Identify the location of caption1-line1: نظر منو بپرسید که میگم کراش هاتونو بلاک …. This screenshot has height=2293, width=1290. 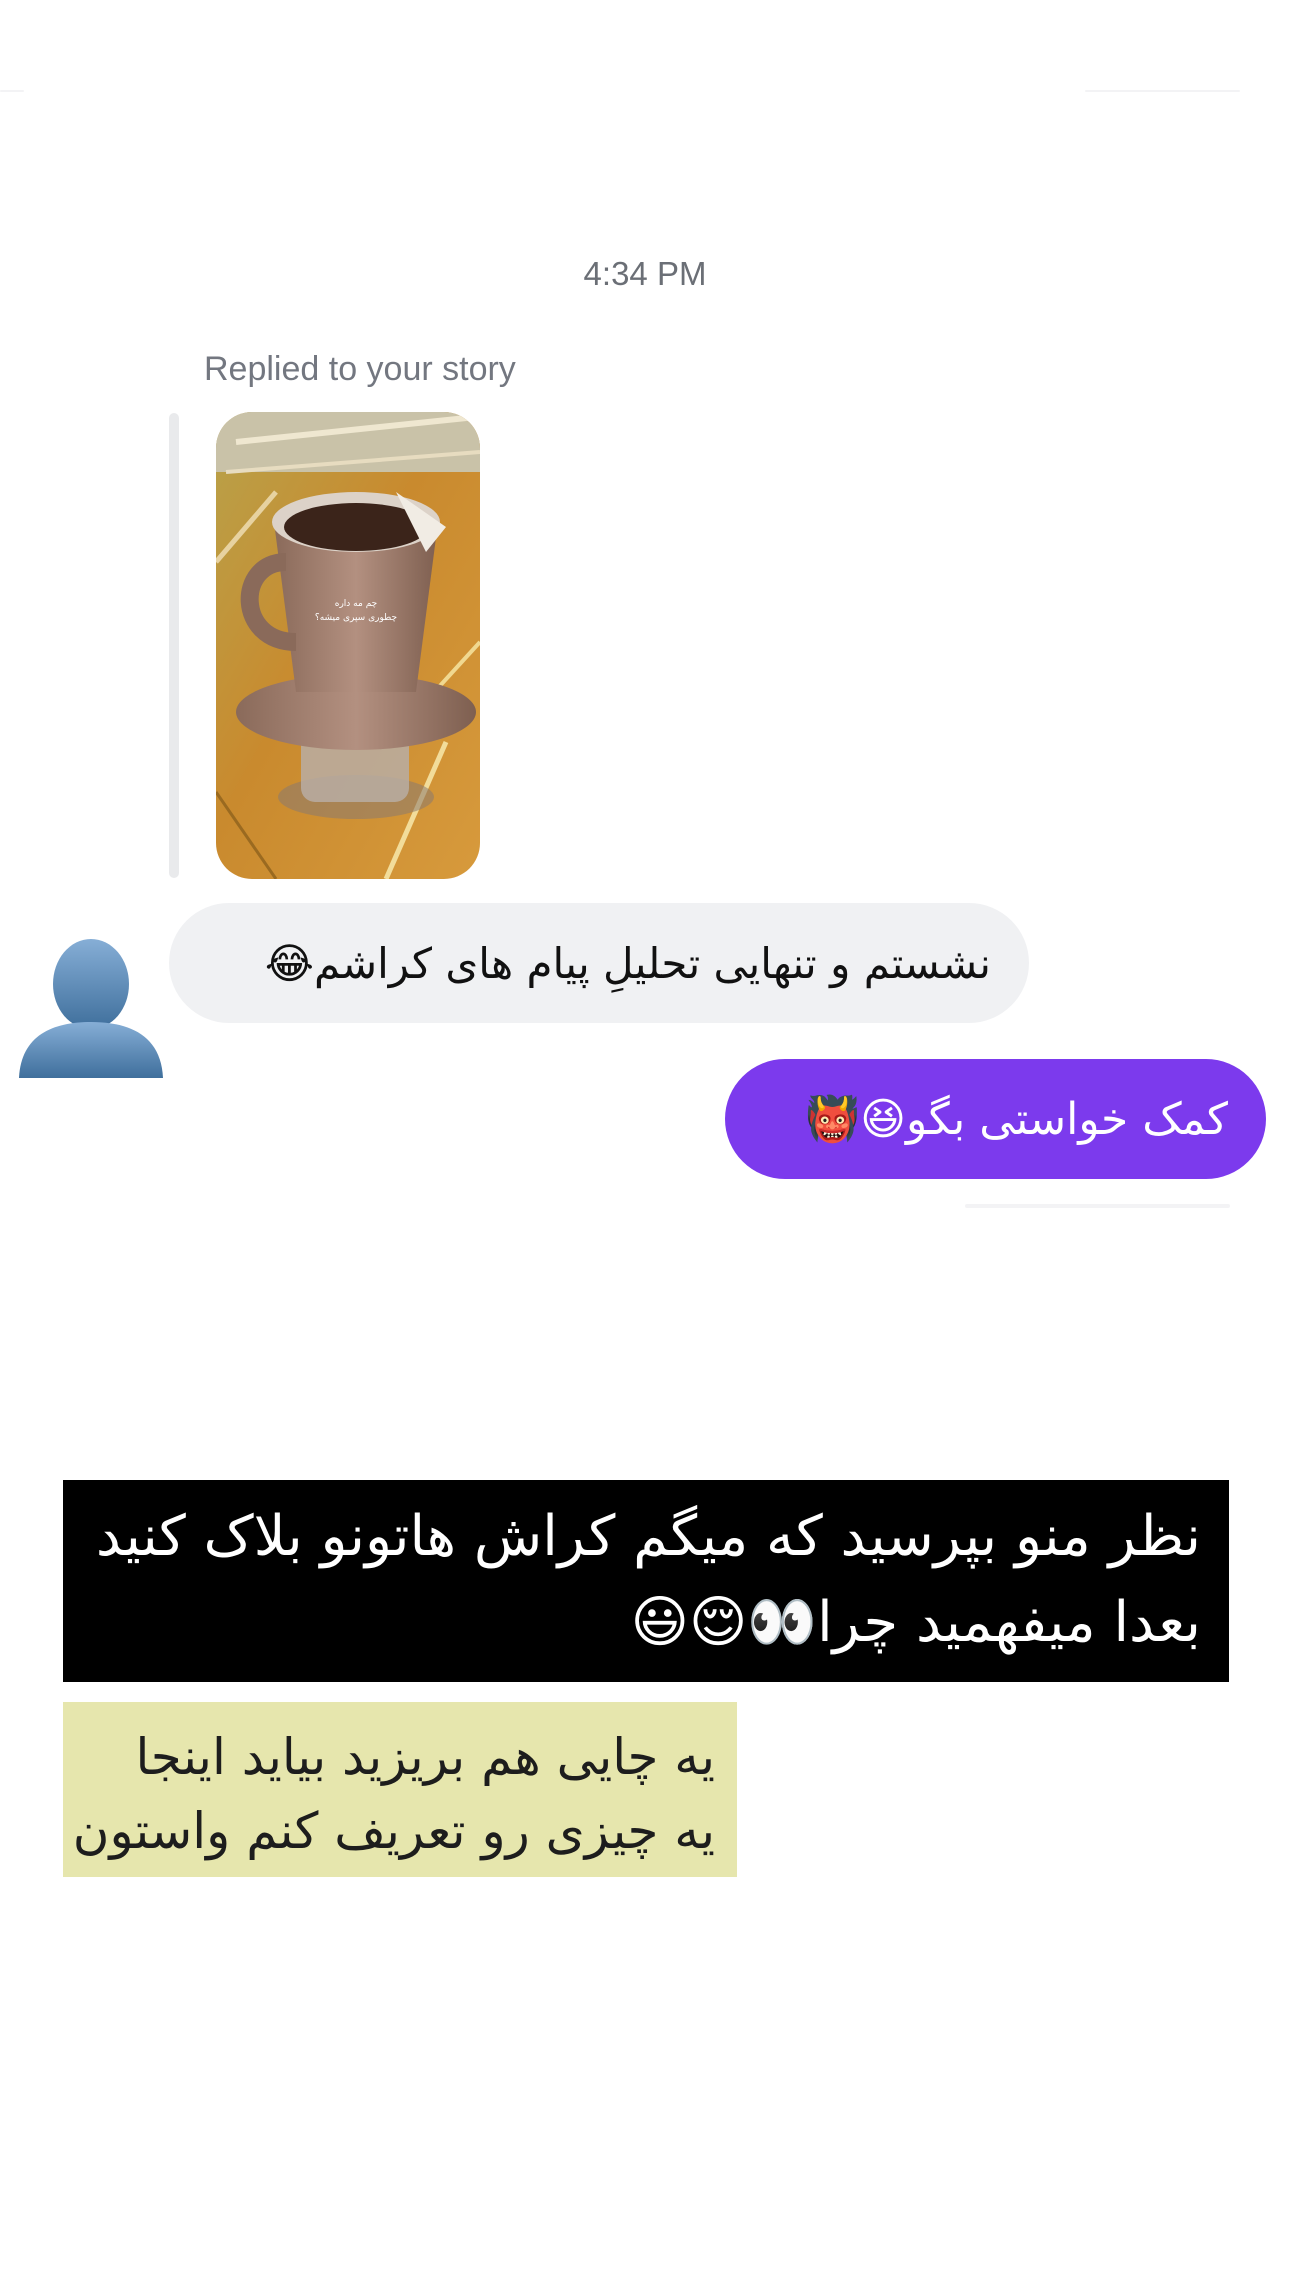
(648, 1536).